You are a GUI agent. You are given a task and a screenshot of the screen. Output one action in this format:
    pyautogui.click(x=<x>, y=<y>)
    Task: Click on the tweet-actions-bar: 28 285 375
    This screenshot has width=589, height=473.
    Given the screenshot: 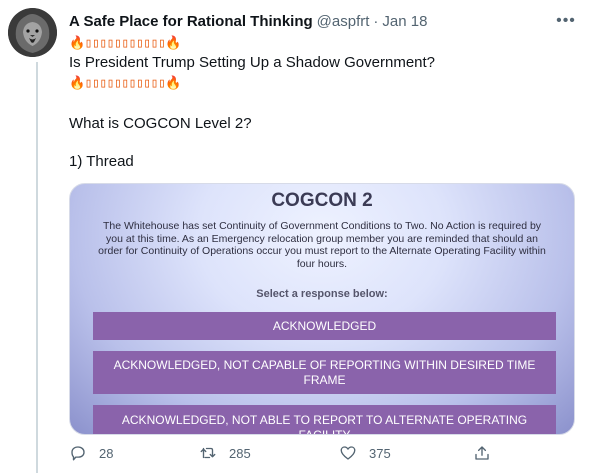 What is the action you would take?
    pyautogui.click(x=284, y=456)
    